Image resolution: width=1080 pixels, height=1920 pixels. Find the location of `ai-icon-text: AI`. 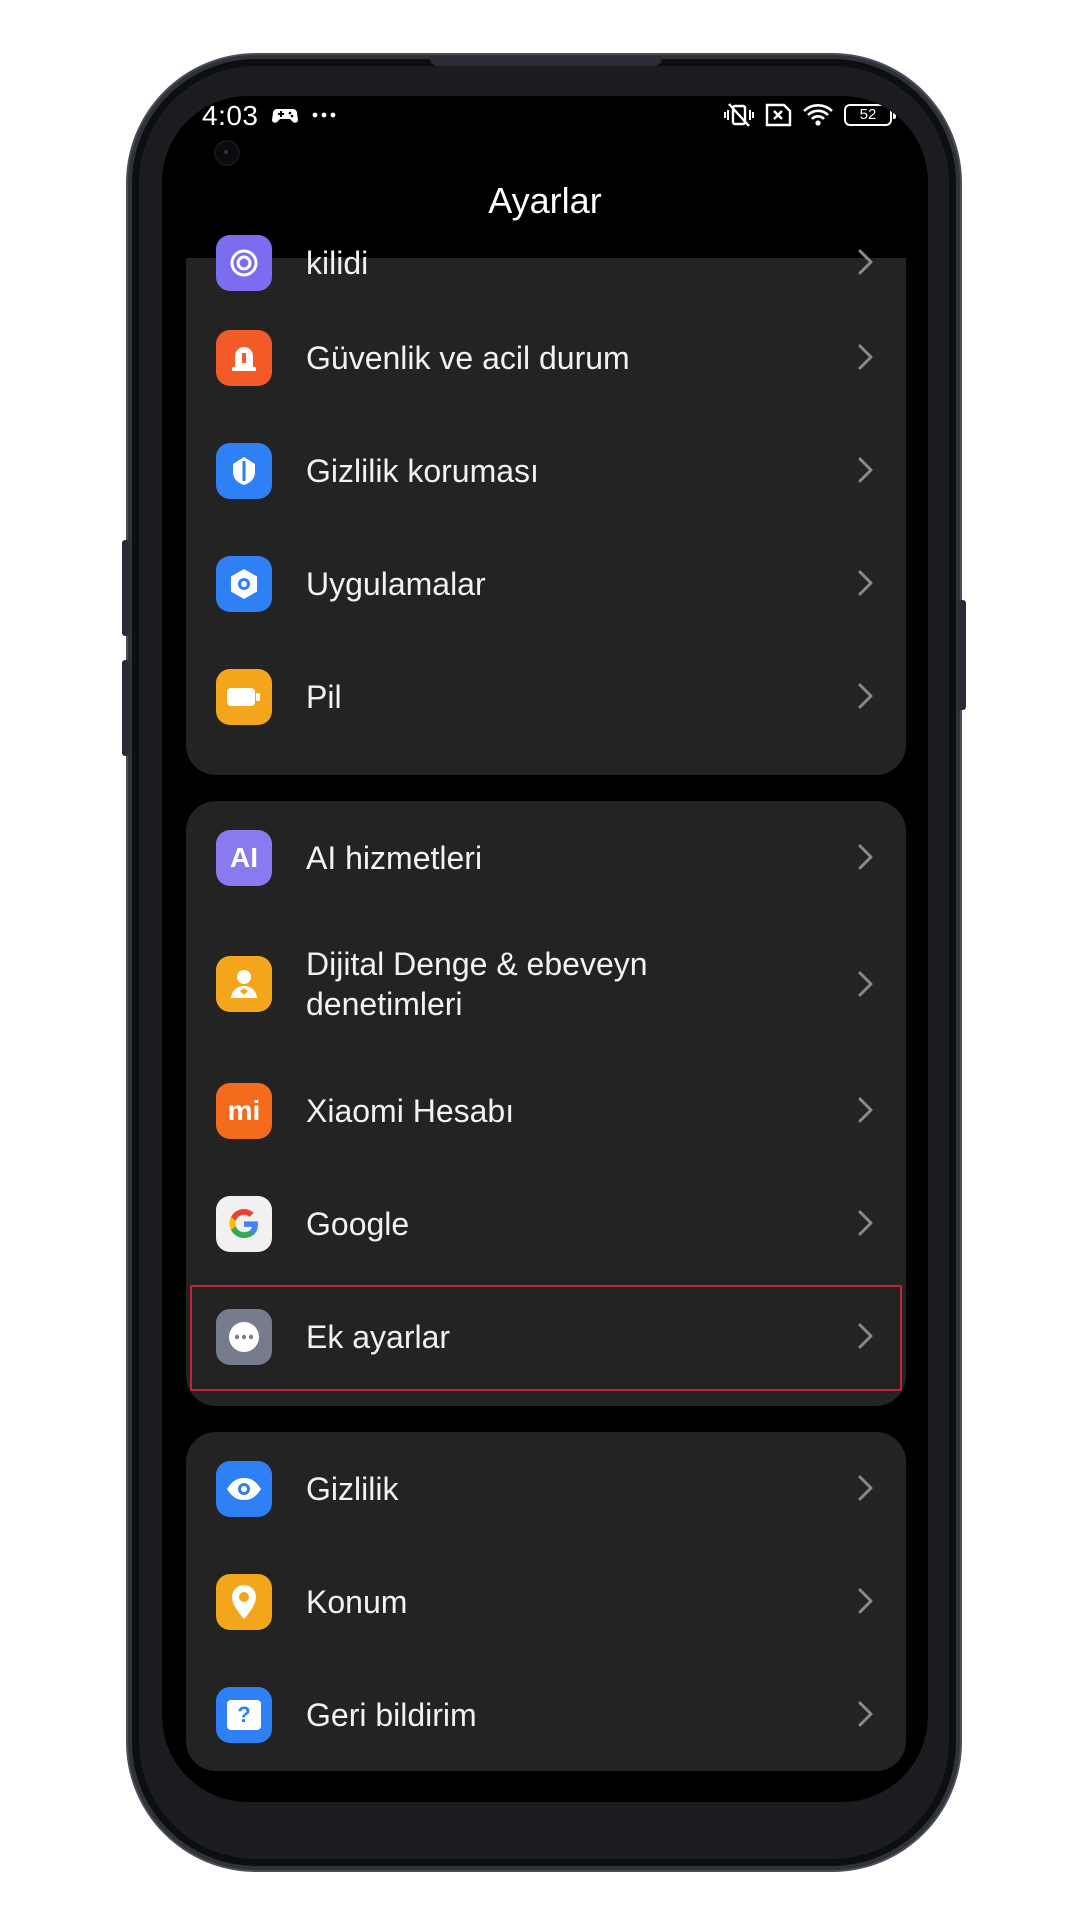

ai-icon-text: AI is located at coordinates (244, 857).